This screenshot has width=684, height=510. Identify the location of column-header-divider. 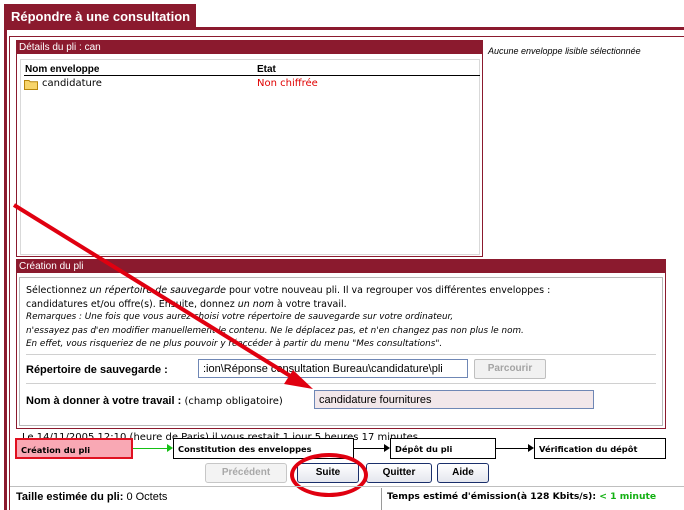
(252, 75).